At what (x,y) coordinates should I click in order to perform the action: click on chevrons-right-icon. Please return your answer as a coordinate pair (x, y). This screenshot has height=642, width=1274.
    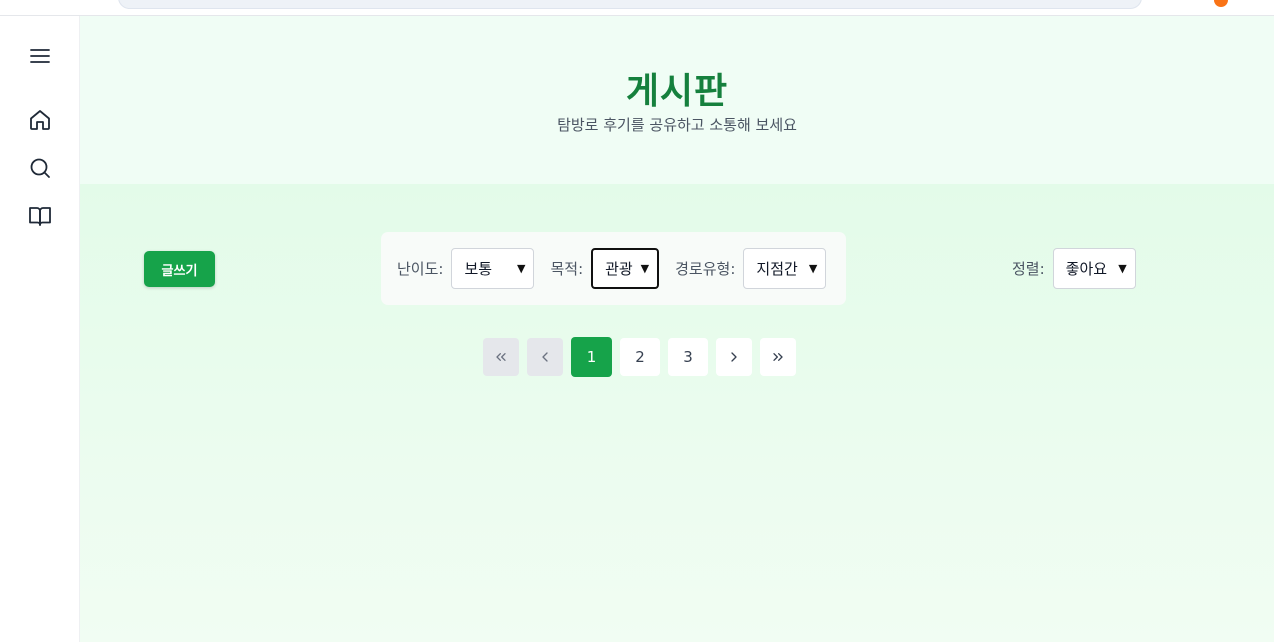
    Looking at the image, I should click on (778, 357).